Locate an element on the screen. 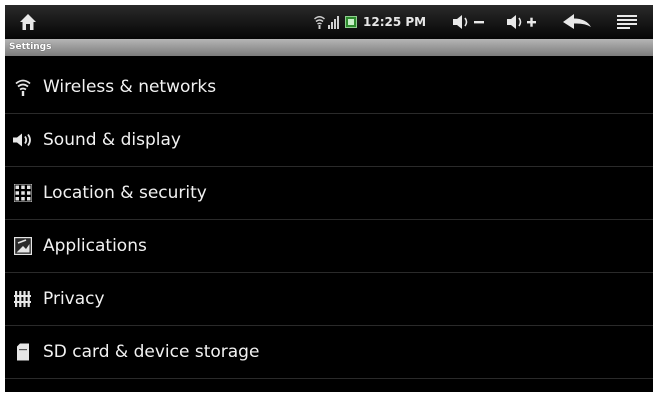 The width and height of the screenshot is (658, 397). status-bar: 12:25 PM is located at coordinates (329, 22).